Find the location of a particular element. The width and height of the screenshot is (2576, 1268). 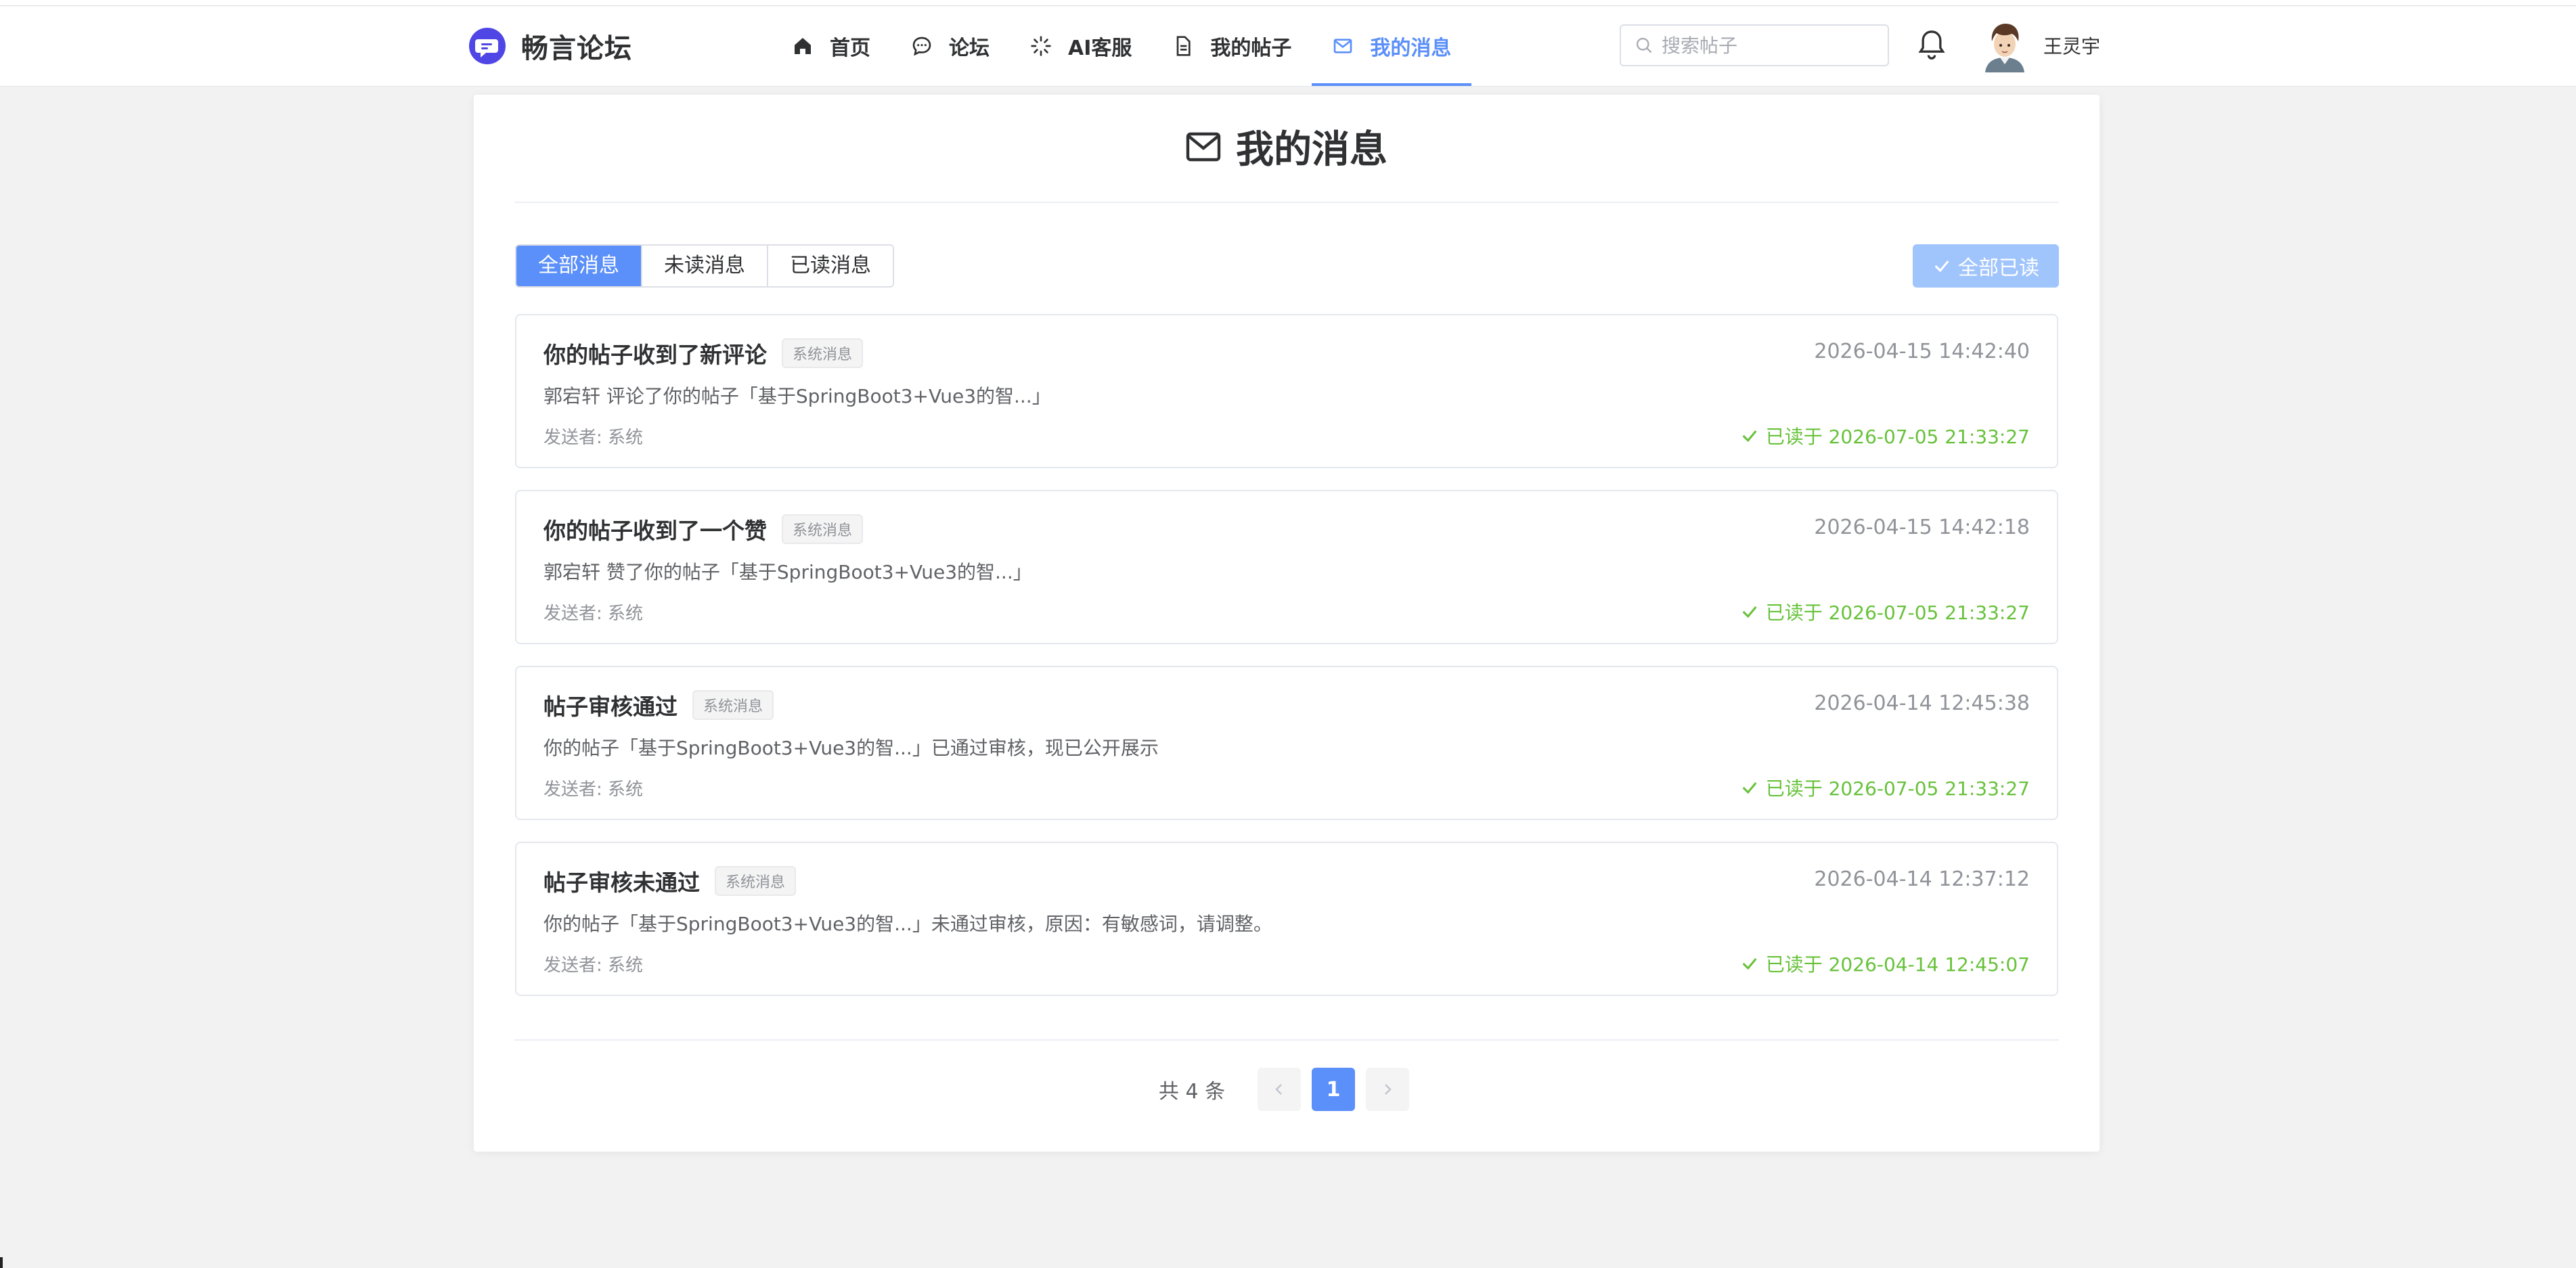

message-header: 你的帖子收到了一个赞 系统消息 is located at coordinates (703, 529).